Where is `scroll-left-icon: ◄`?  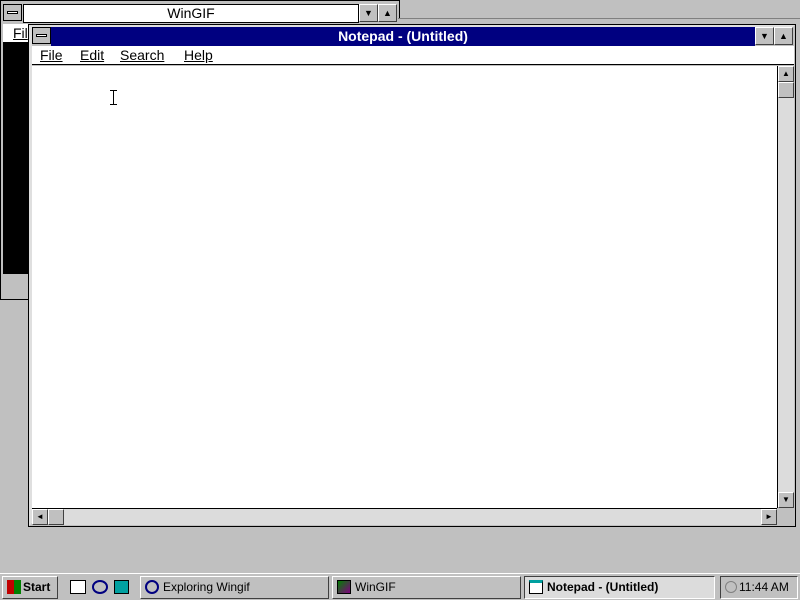 scroll-left-icon: ◄ is located at coordinates (40, 516).